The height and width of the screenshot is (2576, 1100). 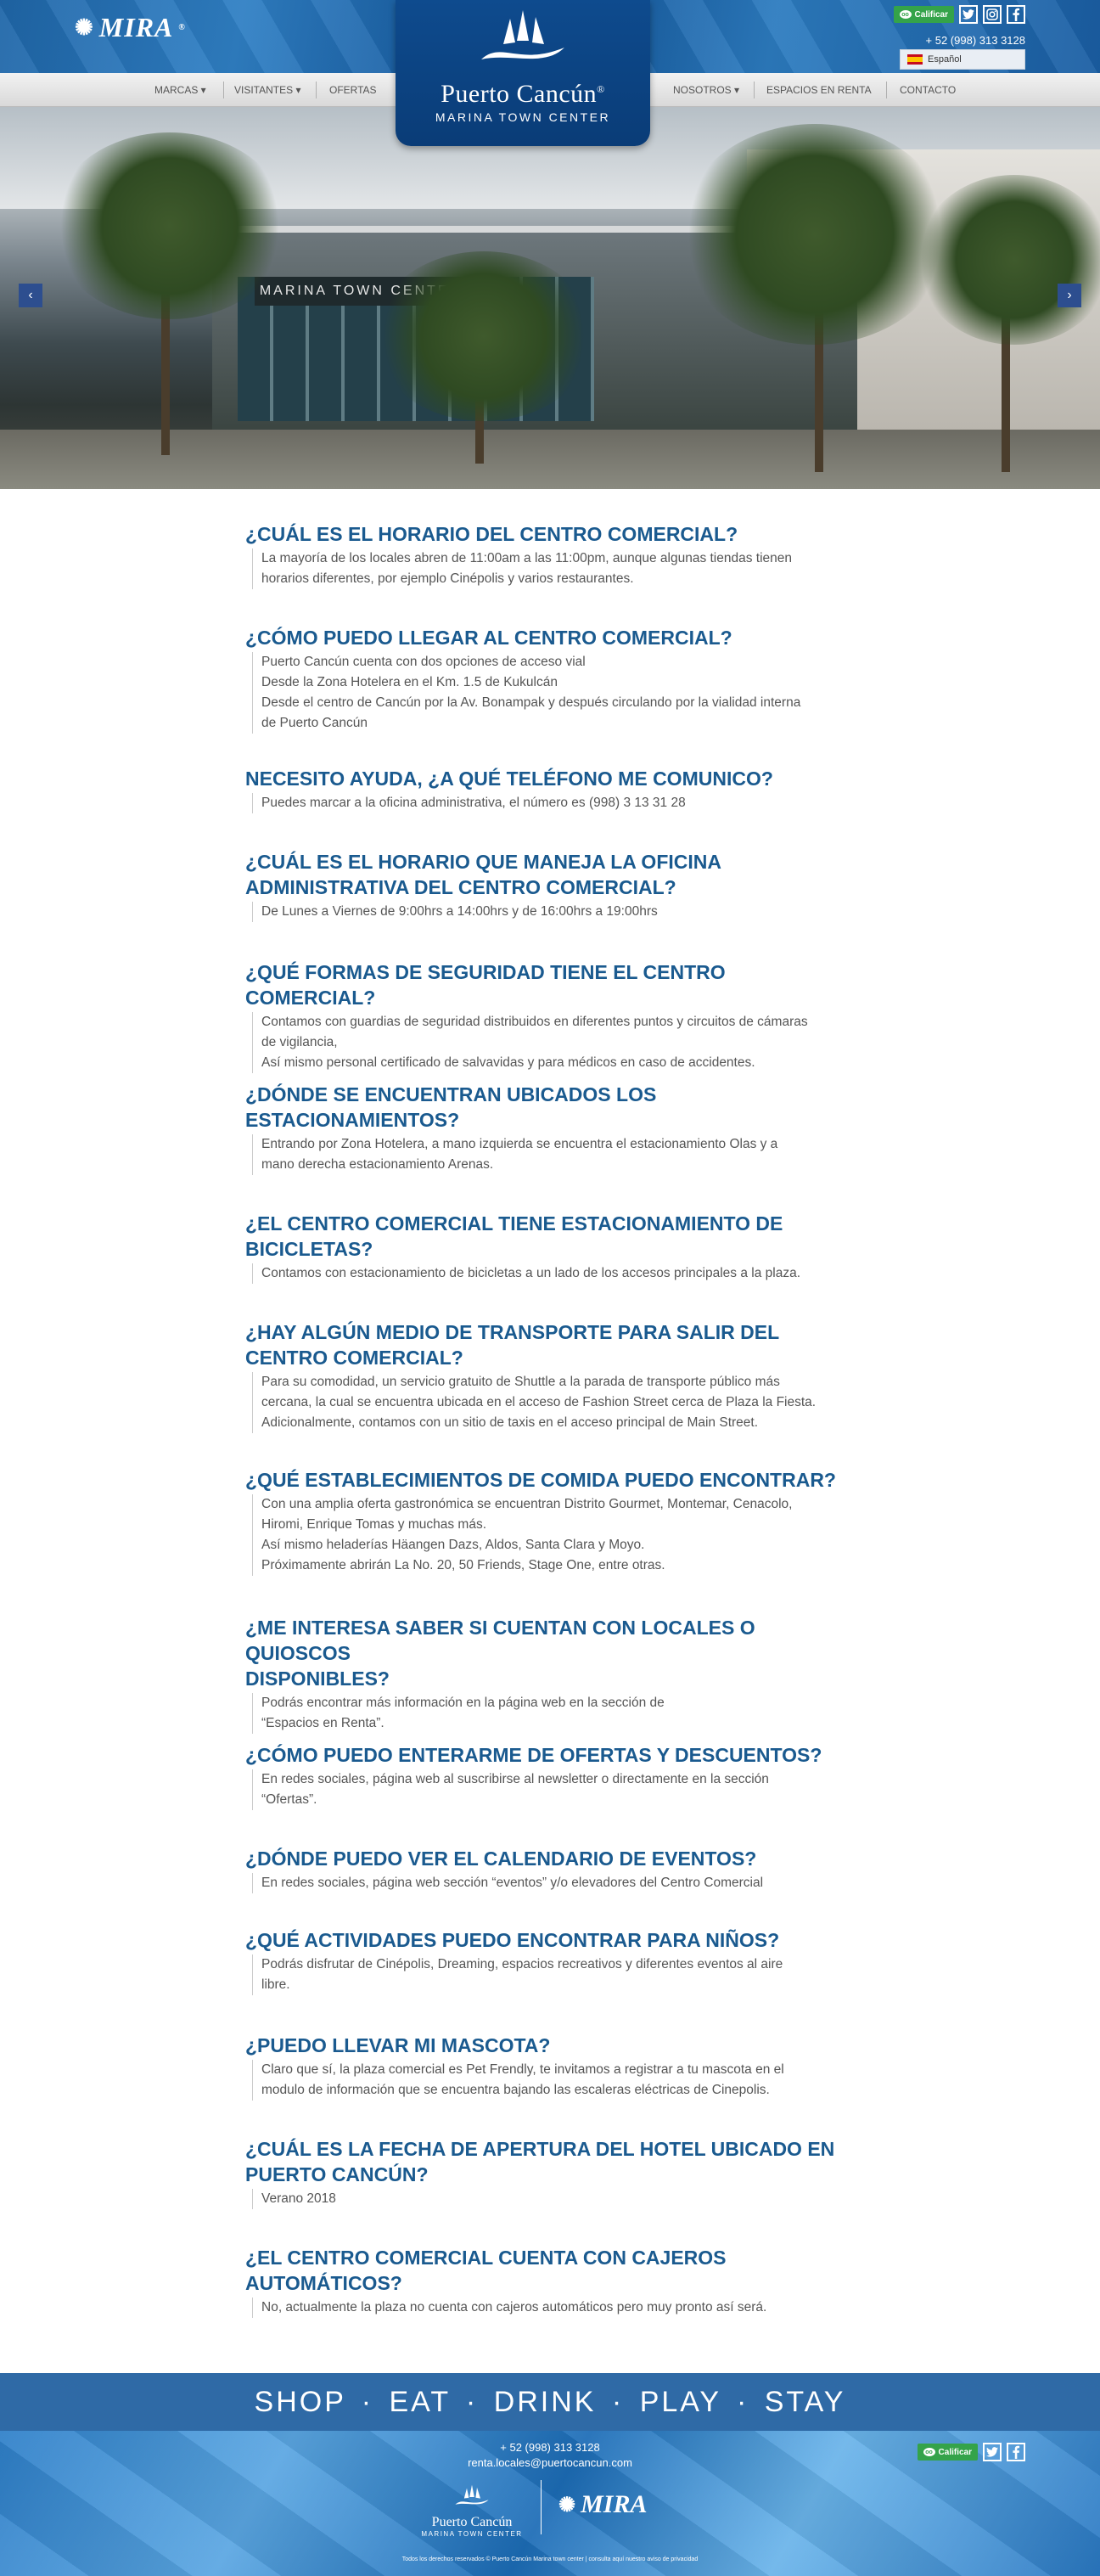 I want to click on language-label: Español, so click(x=945, y=59).